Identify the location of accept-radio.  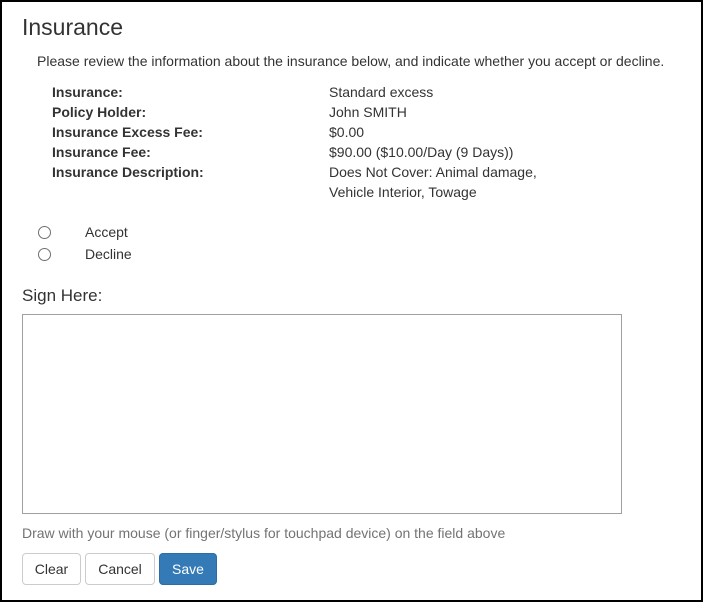
(44, 232).